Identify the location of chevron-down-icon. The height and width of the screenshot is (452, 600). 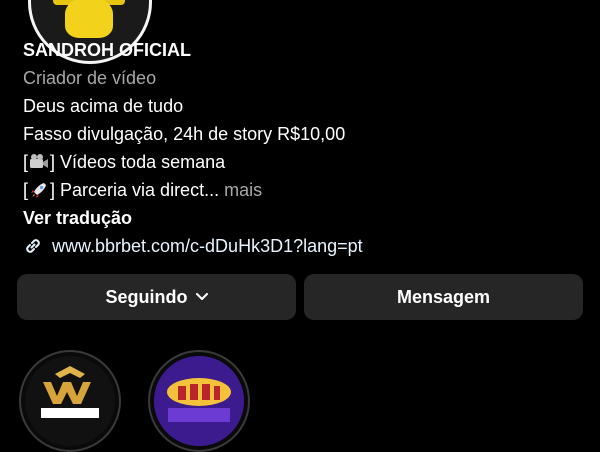
(201, 296).